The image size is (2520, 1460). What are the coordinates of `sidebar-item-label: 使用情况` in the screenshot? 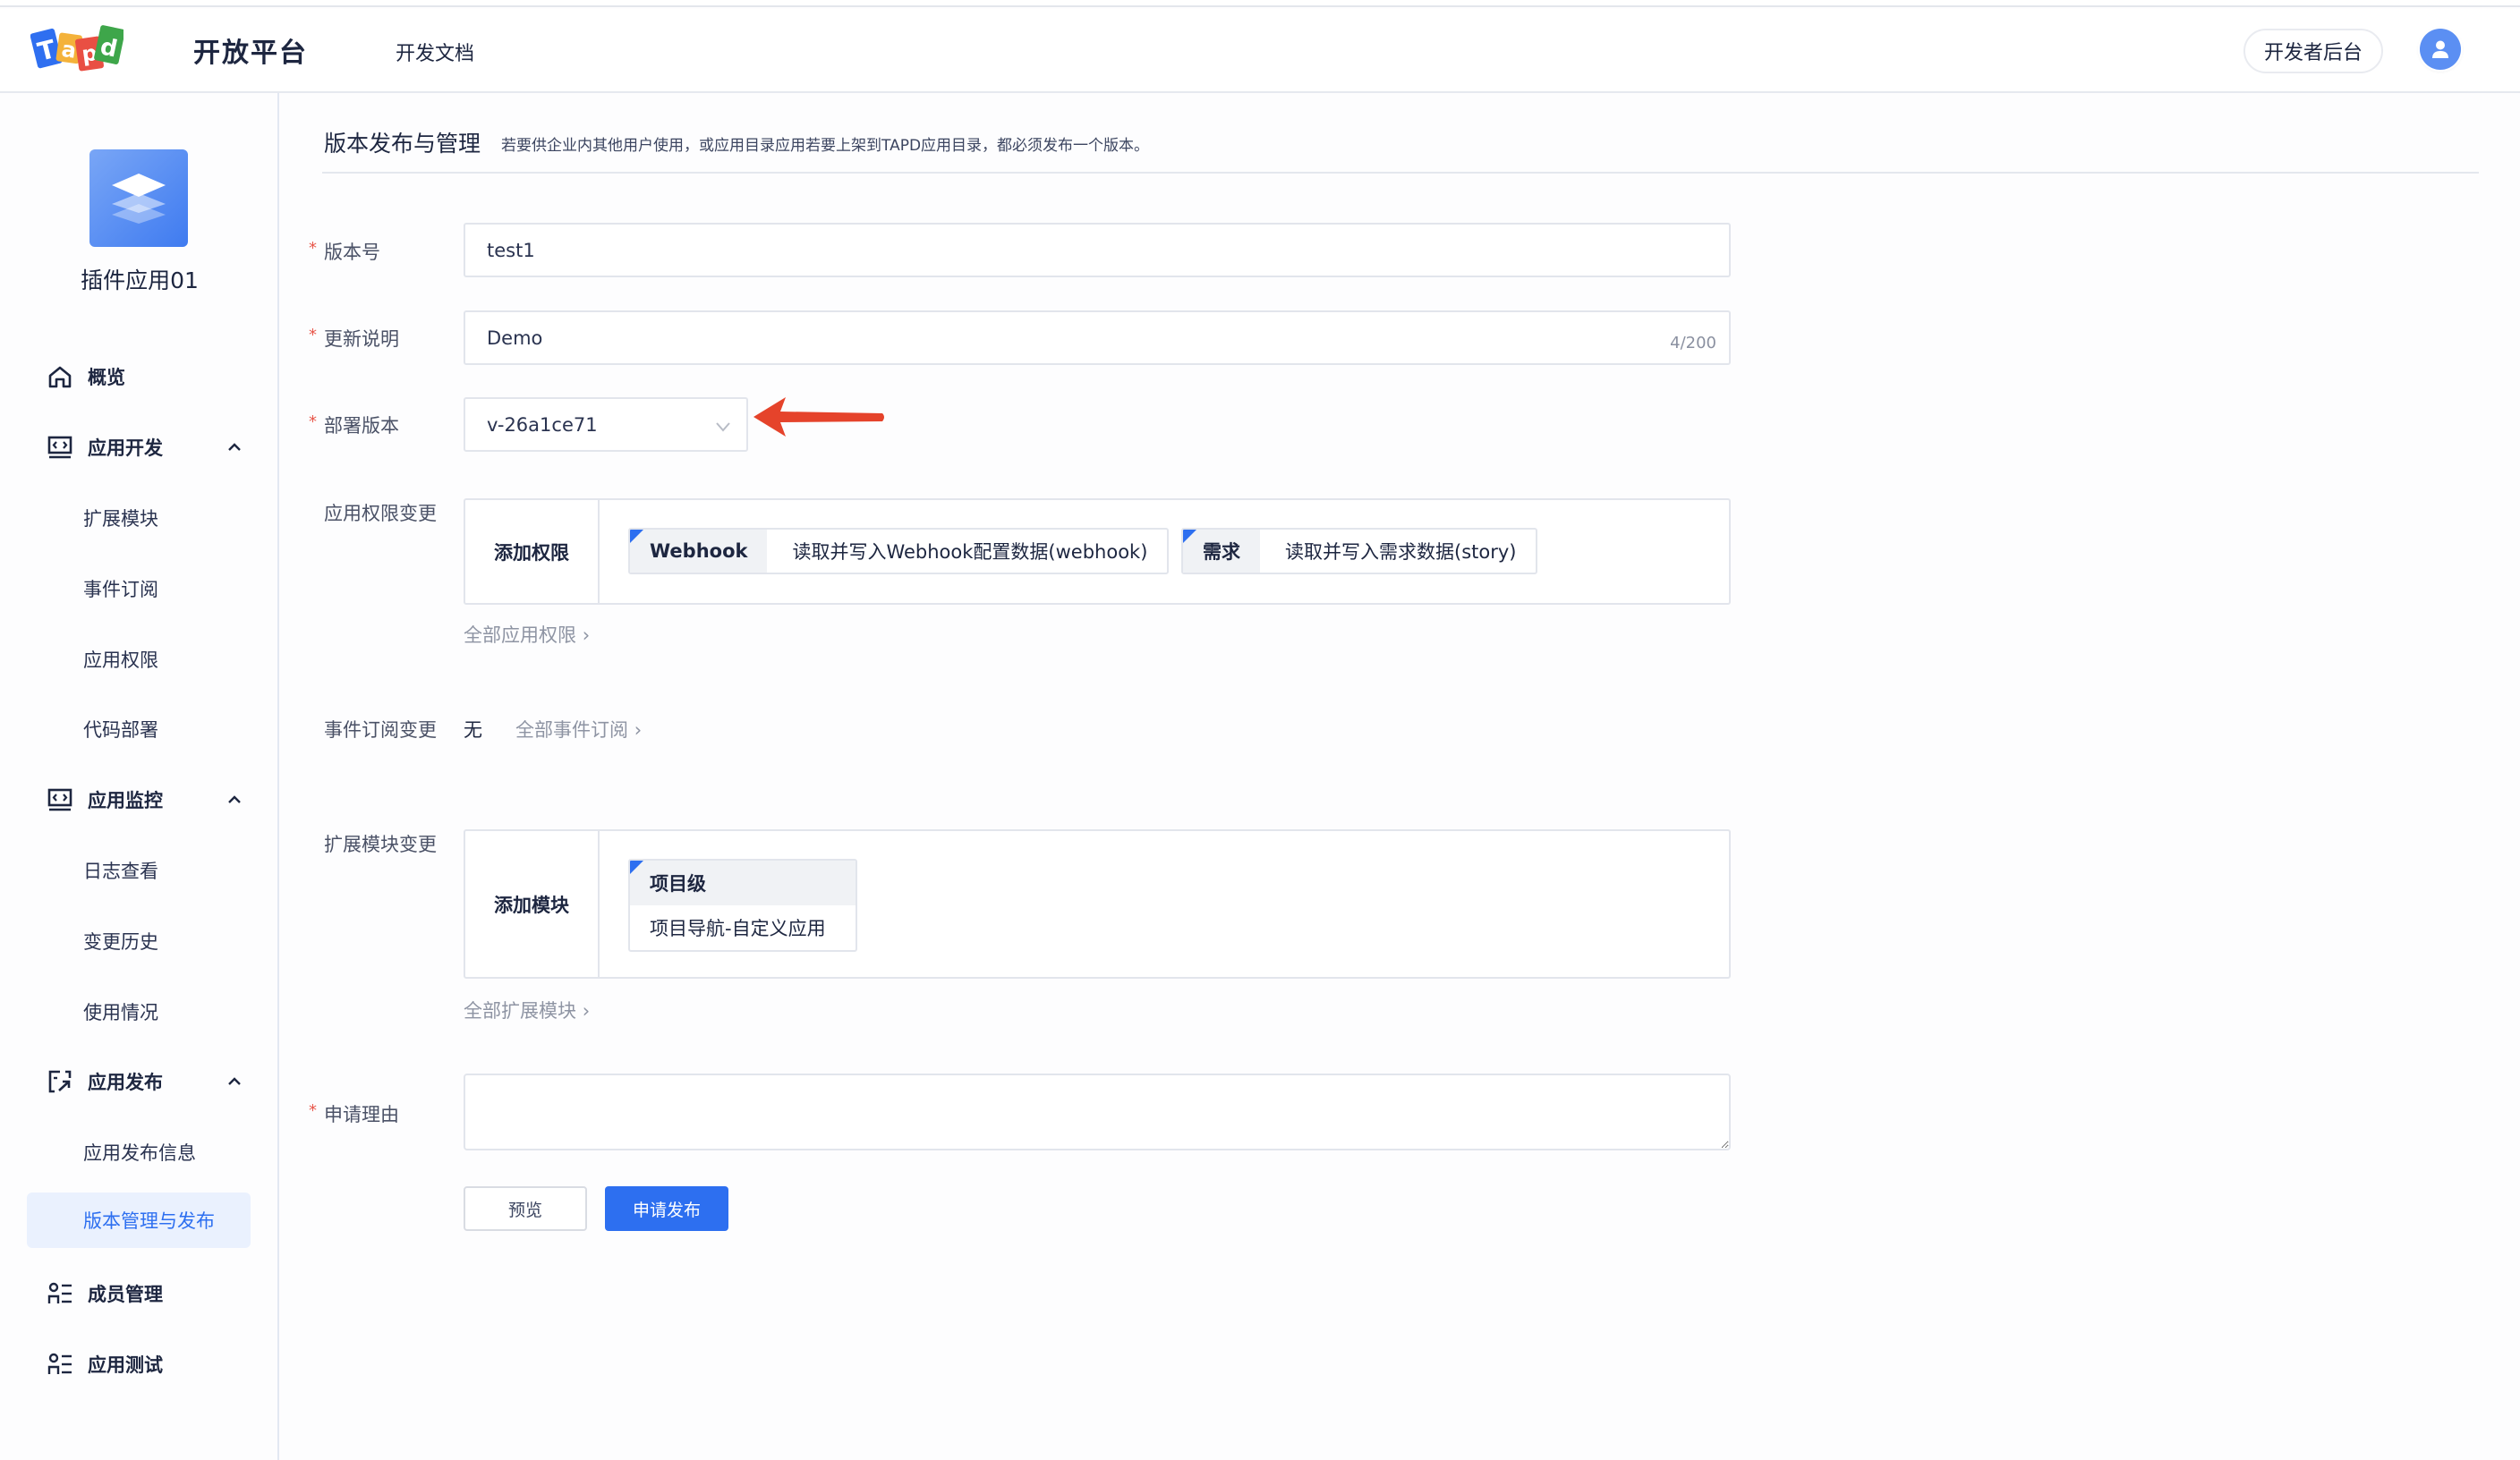 It's located at (120, 1012).